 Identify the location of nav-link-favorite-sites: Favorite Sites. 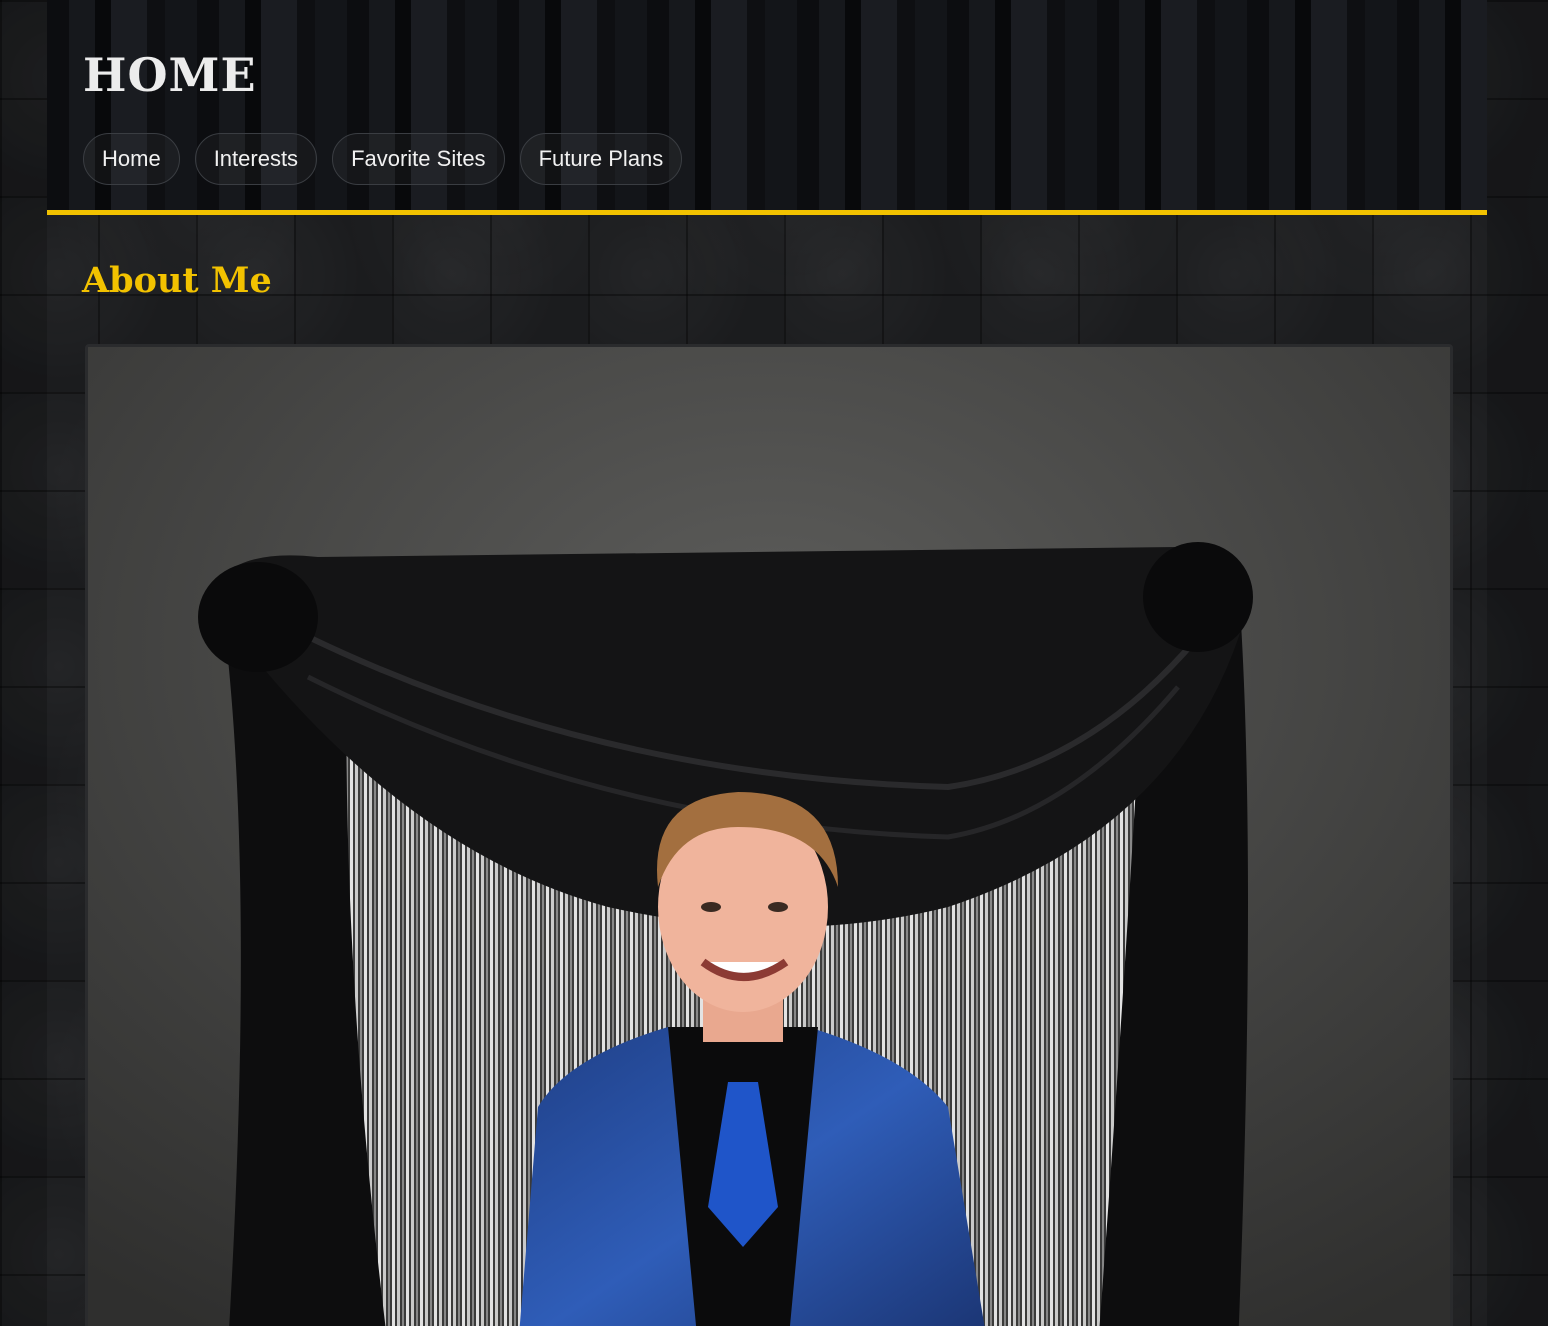
(418, 159).